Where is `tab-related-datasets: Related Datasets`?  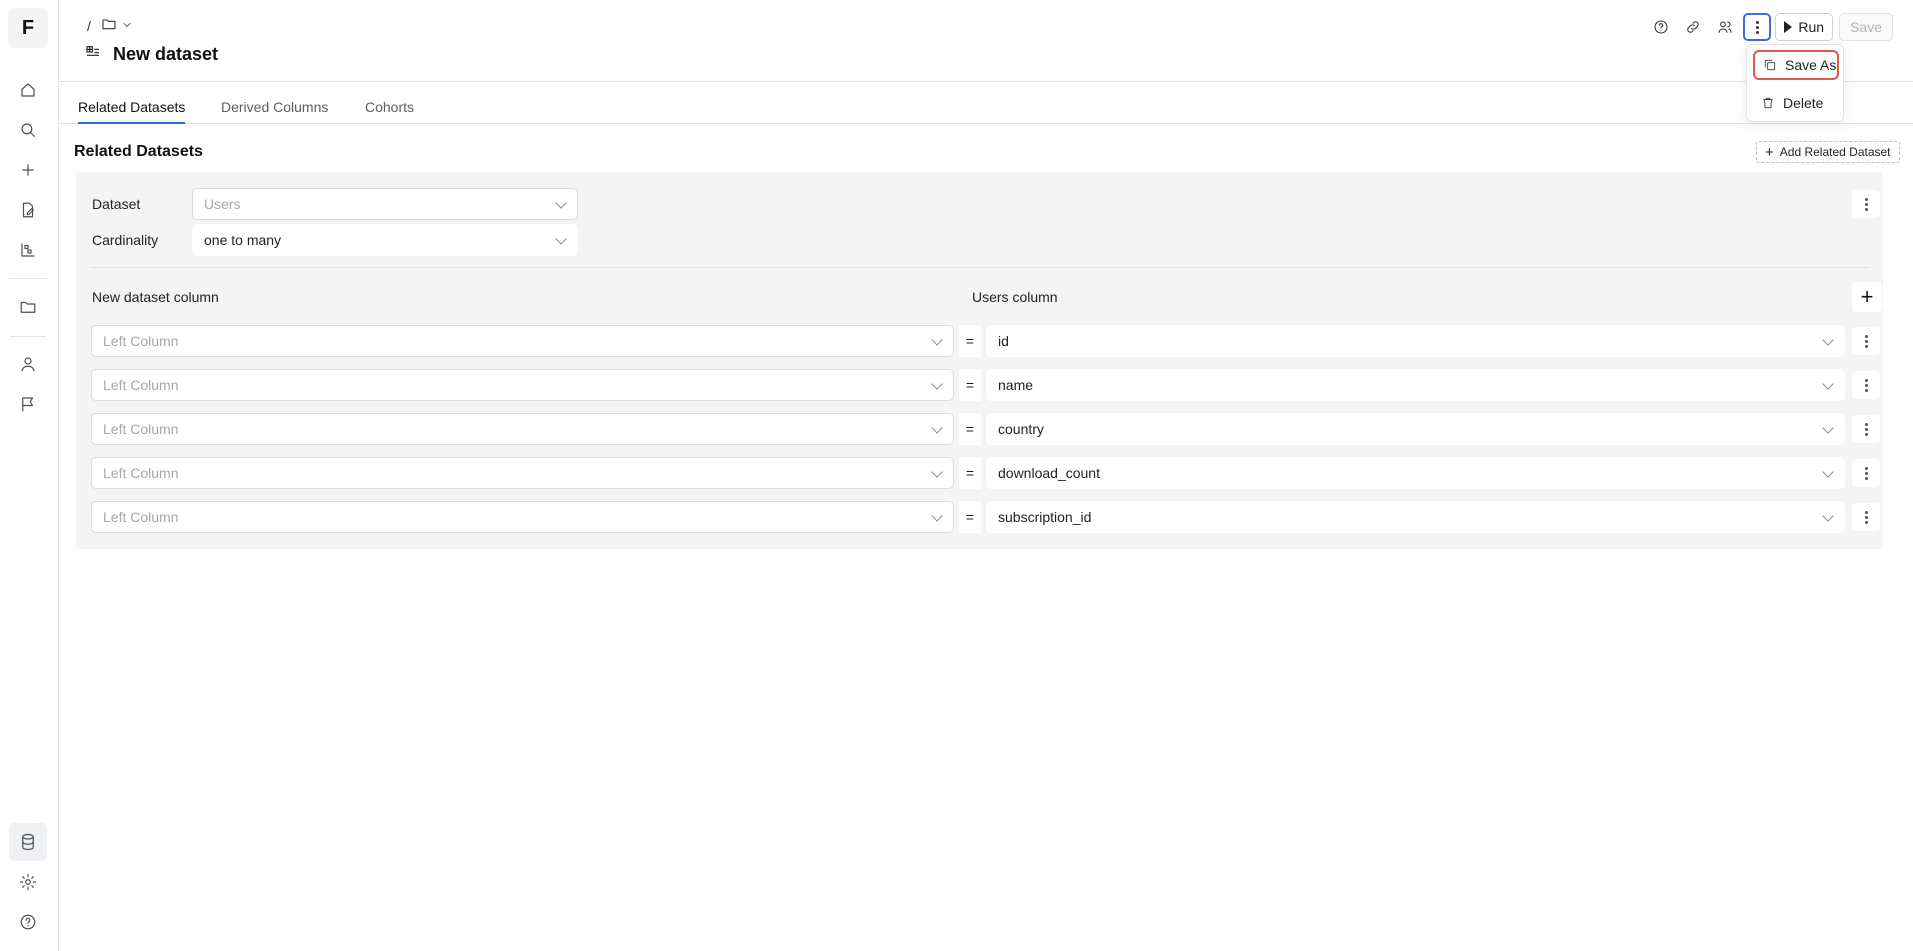 tab-related-datasets: Related Datasets is located at coordinates (132, 111).